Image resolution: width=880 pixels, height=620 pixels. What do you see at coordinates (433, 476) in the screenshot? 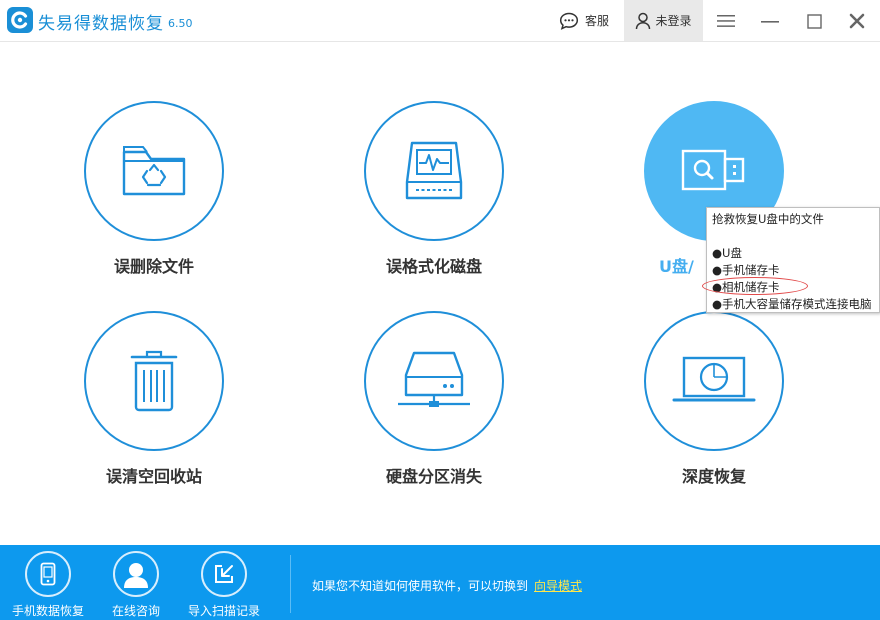
I see `tile-label: 硬盘分区消失` at bounding box center [433, 476].